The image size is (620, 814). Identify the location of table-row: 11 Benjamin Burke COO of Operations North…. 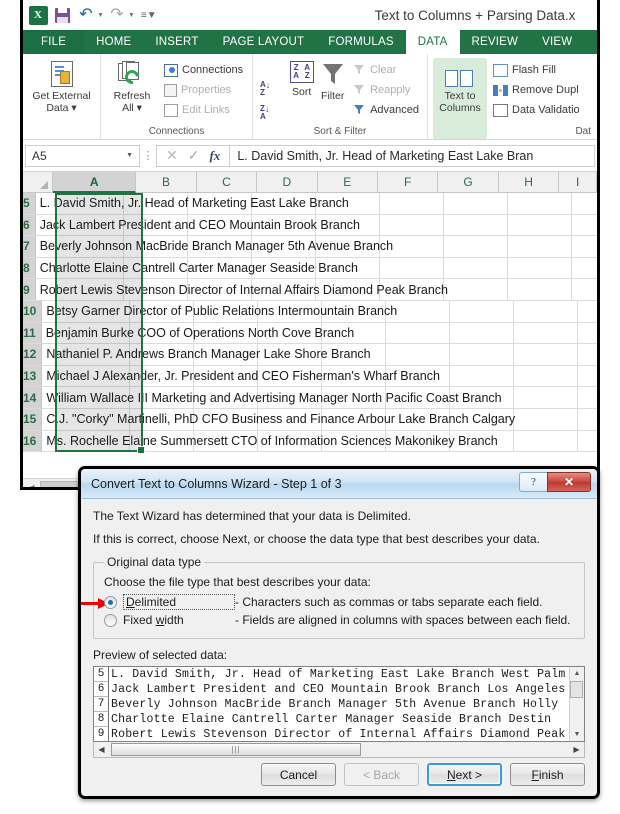
(310, 333).